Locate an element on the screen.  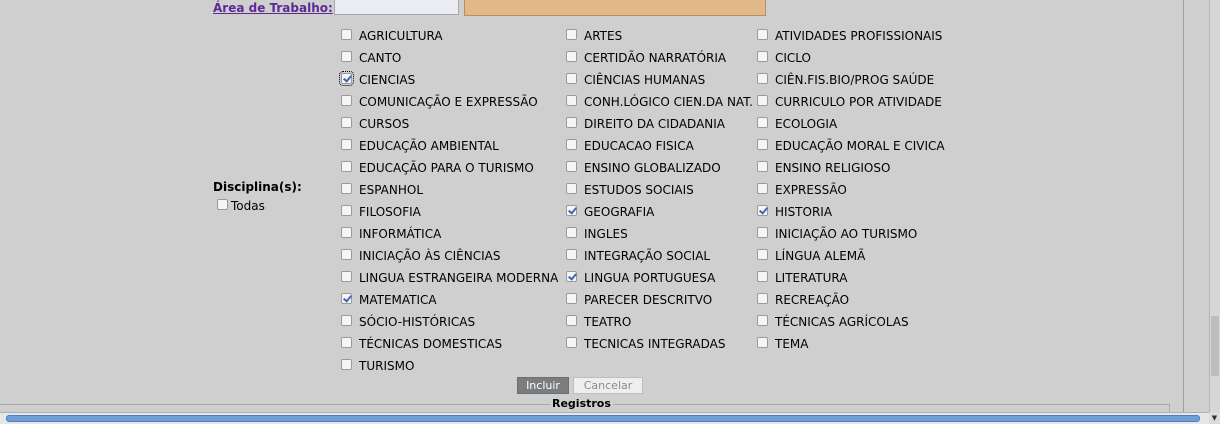
disciplina-option: INFORMÁTICA is located at coordinates (449, 232).